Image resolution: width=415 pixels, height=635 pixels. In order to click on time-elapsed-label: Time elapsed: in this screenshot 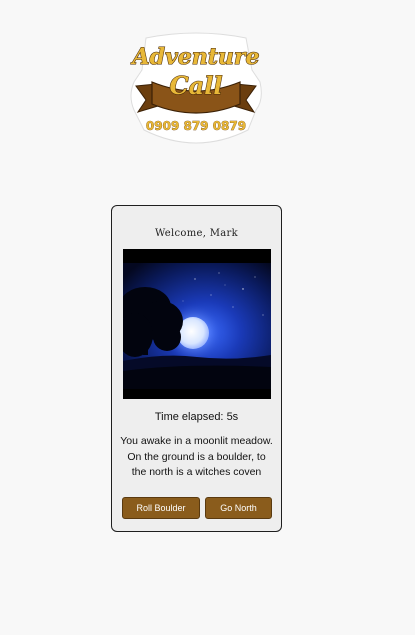, I will do `click(189, 417)`.